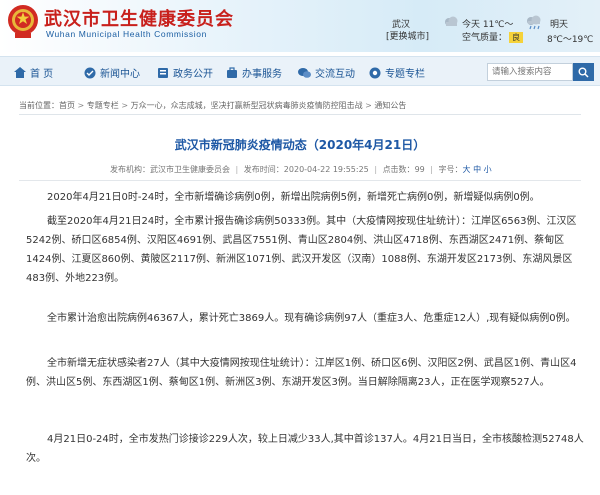 This screenshot has width=600, height=495. What do you see at coordinates (419, 169) in the screenshot?
I see `views-count: 99` at bounding box center [419, 169].